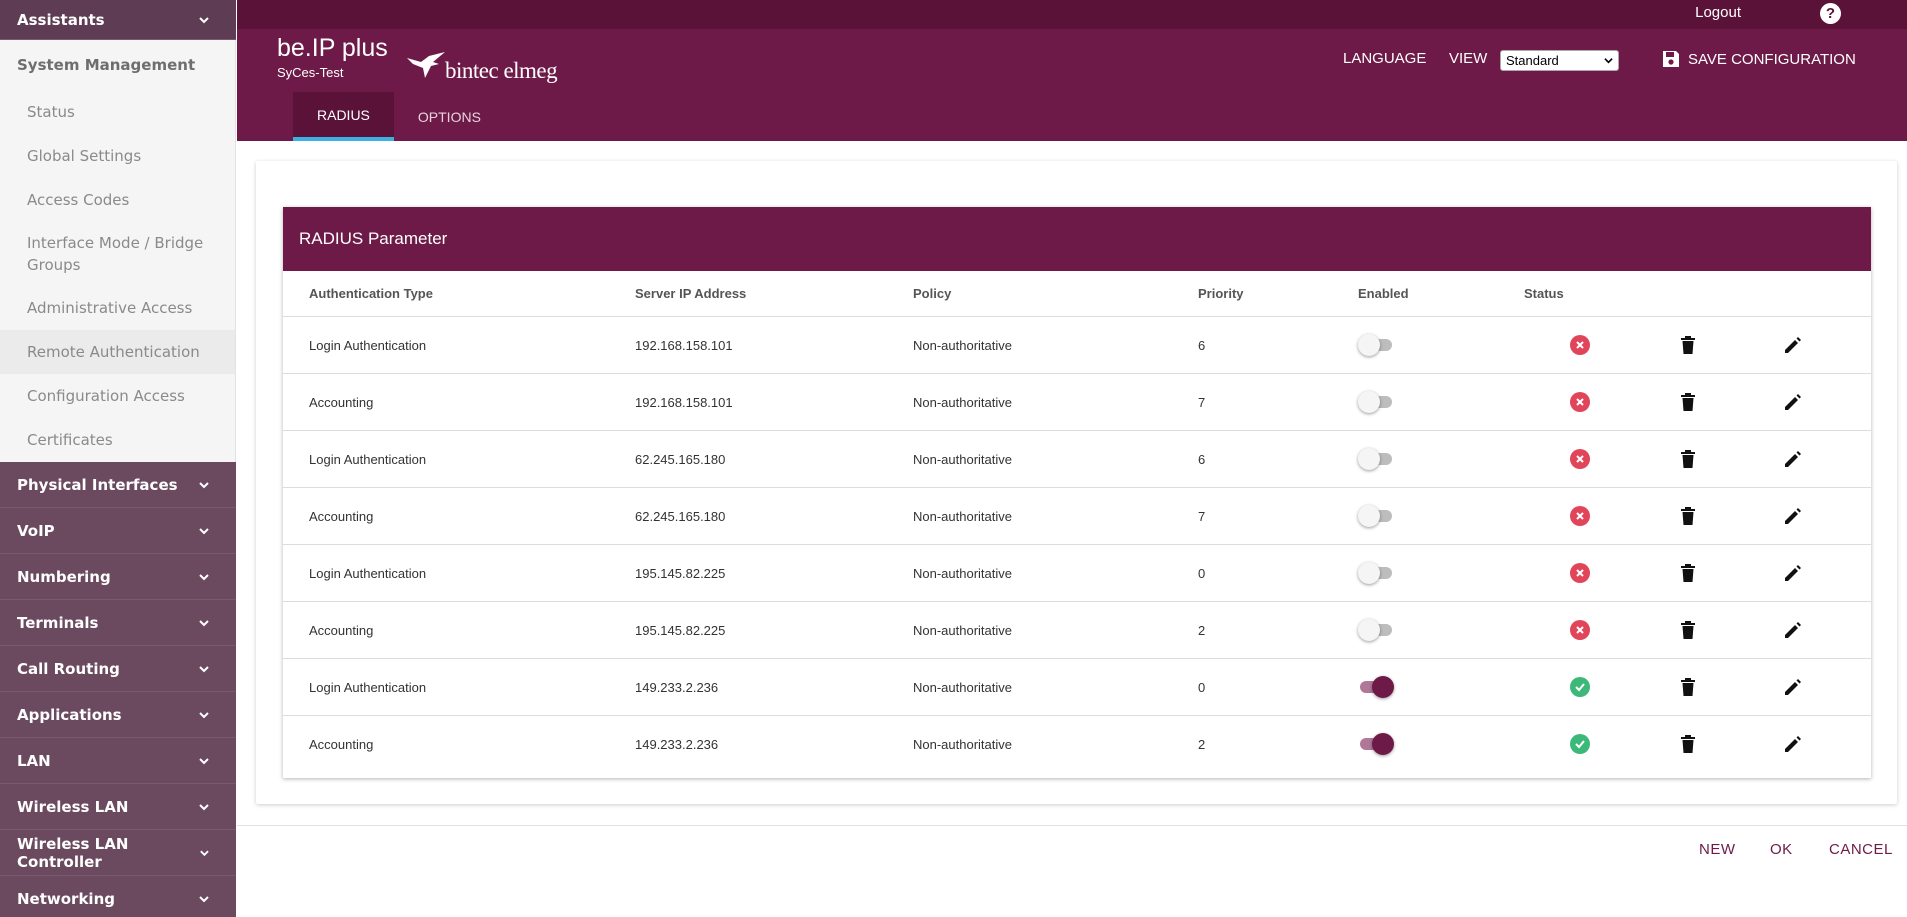 This screenshot has height=917, width=1907. I want to click on view-select: Standard, so click(1559, 60).